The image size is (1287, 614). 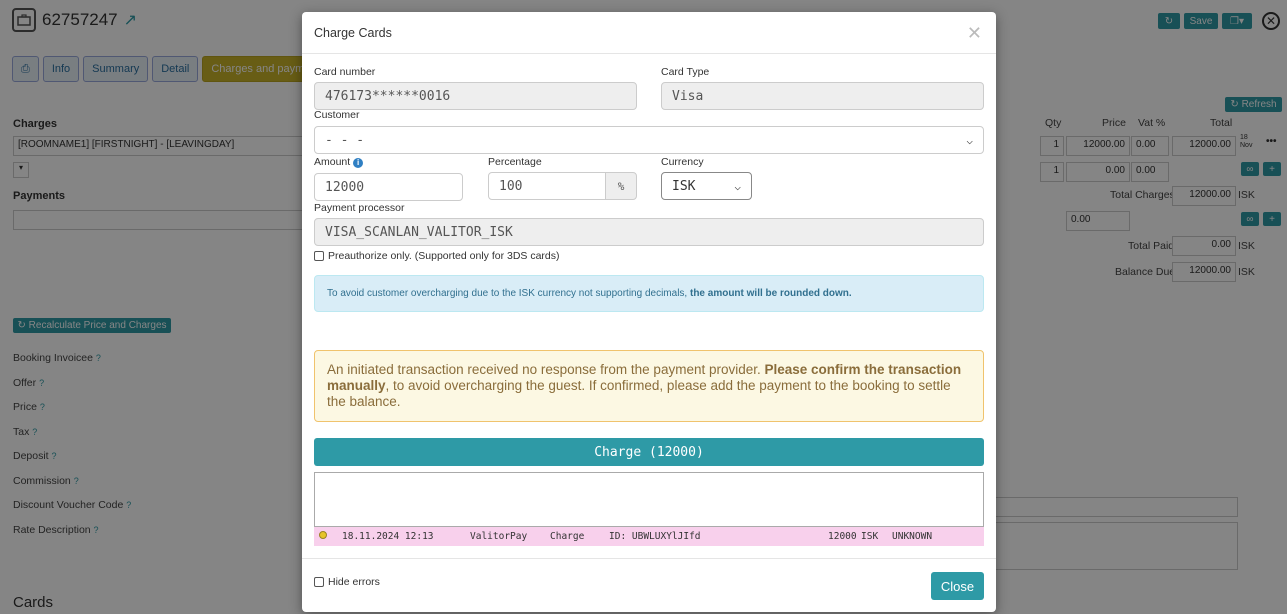 I want to click on modal-header: Charge Cards ✕, so click(x=649, y=33).